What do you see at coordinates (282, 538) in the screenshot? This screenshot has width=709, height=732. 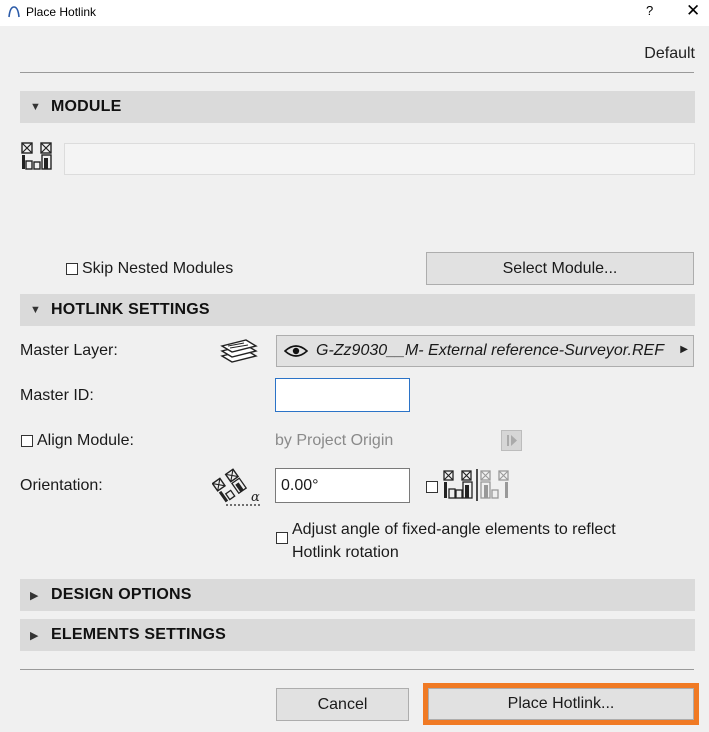 I see `adjust-angle-checkbox` at bounding box center [282, 538].